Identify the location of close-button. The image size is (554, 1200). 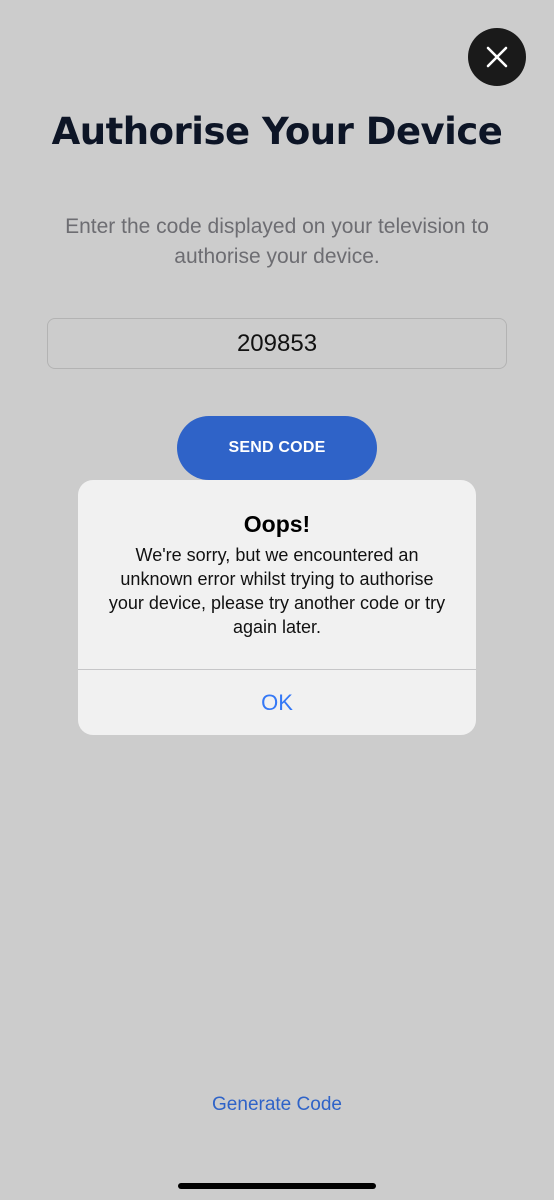
(497, 57).